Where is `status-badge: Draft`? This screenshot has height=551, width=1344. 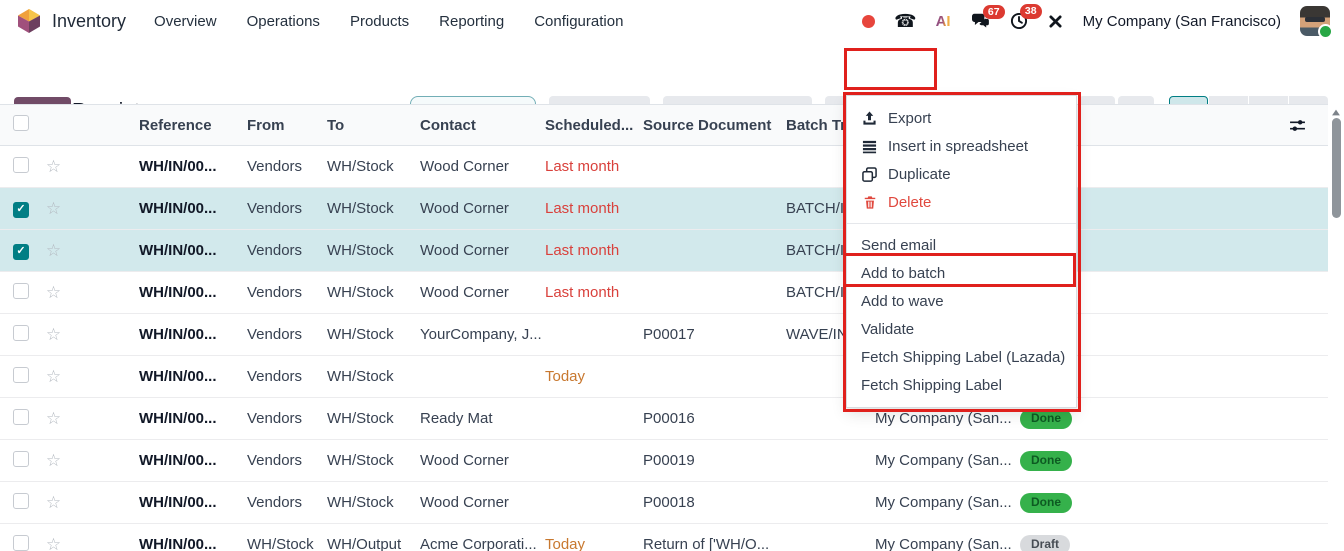
status-badge: Draft is located at coordinates (1045, 542).